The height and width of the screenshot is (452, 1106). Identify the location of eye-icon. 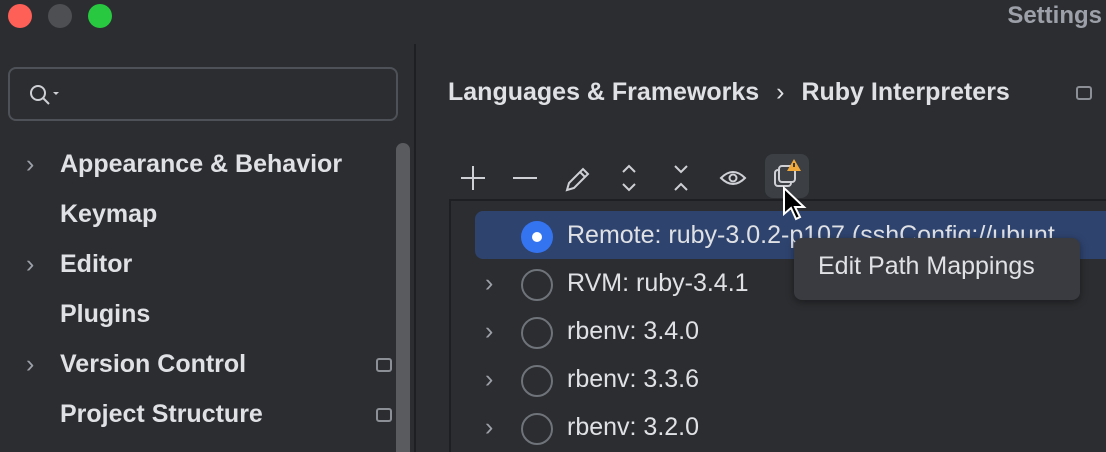
(733, 178).